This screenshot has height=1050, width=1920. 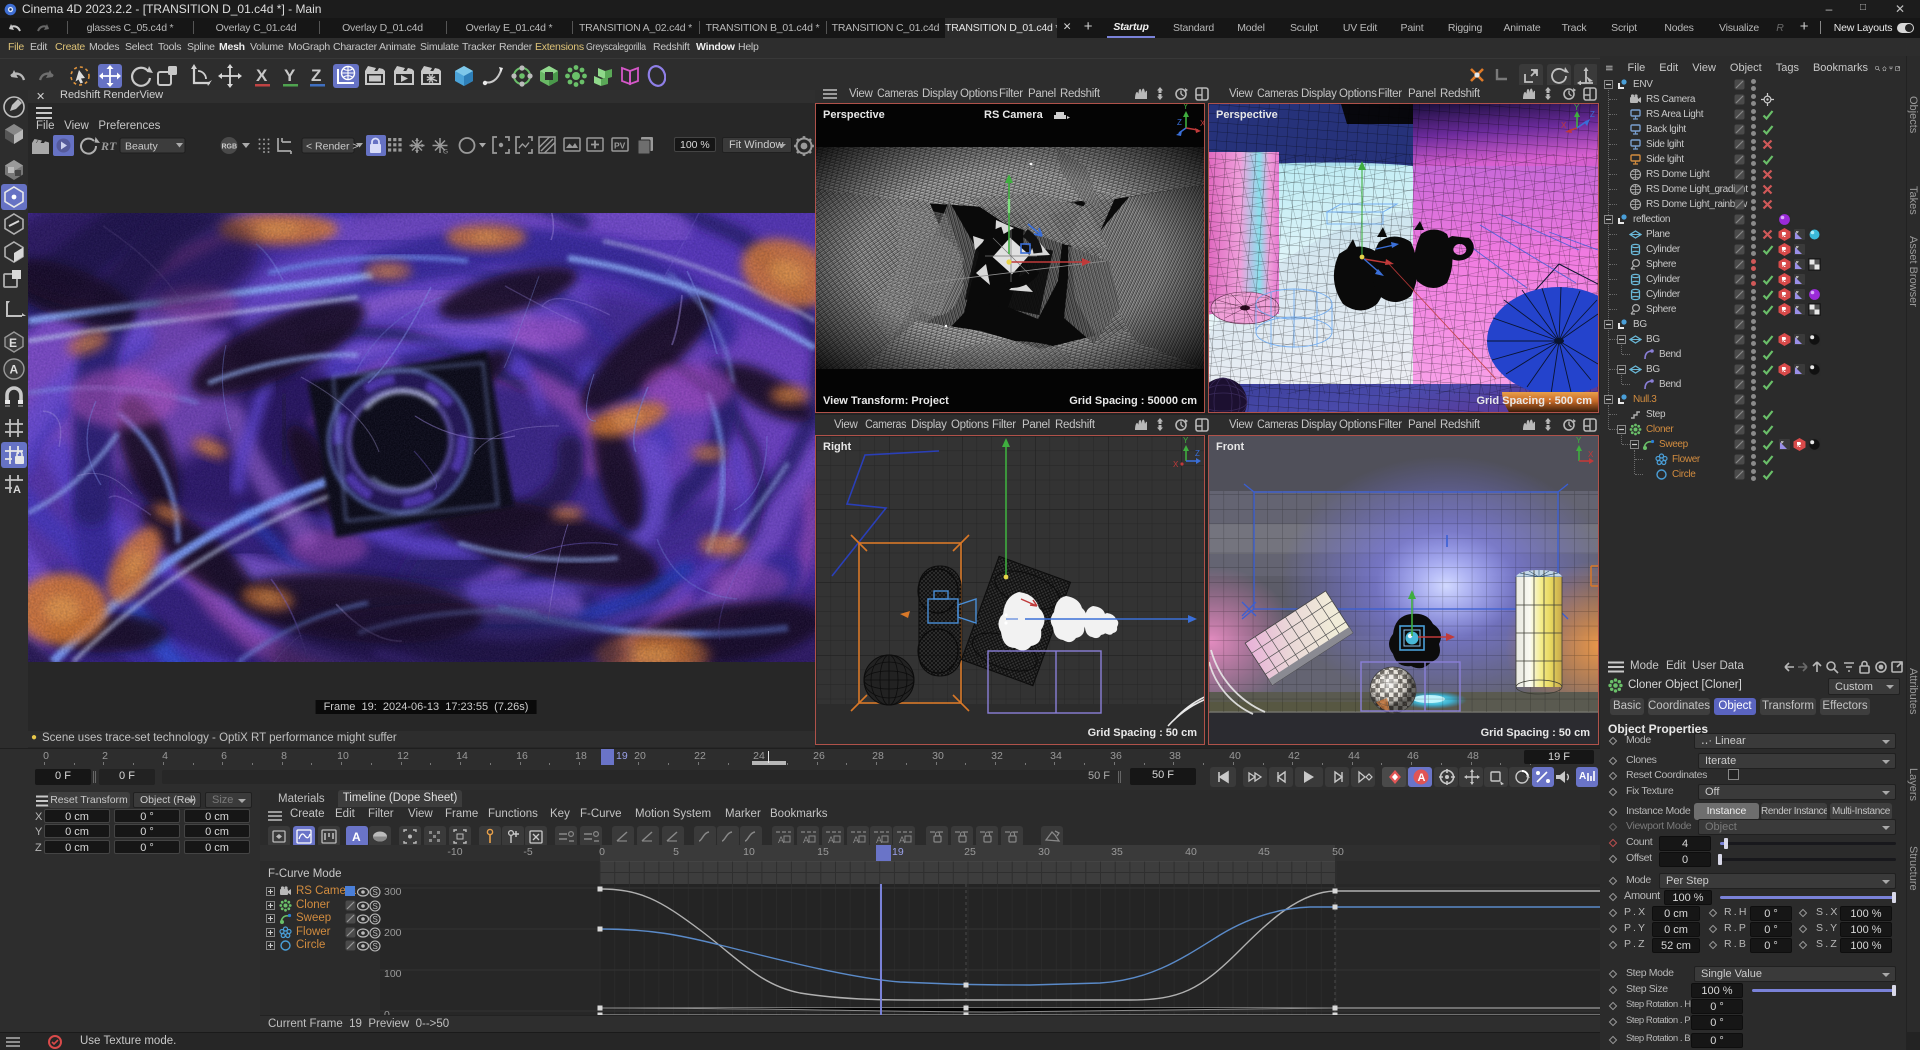 What do you see at coordinates (230, 147) in the screenshot?
I see `svg-text: RGB` at bounding box center [230, 147].